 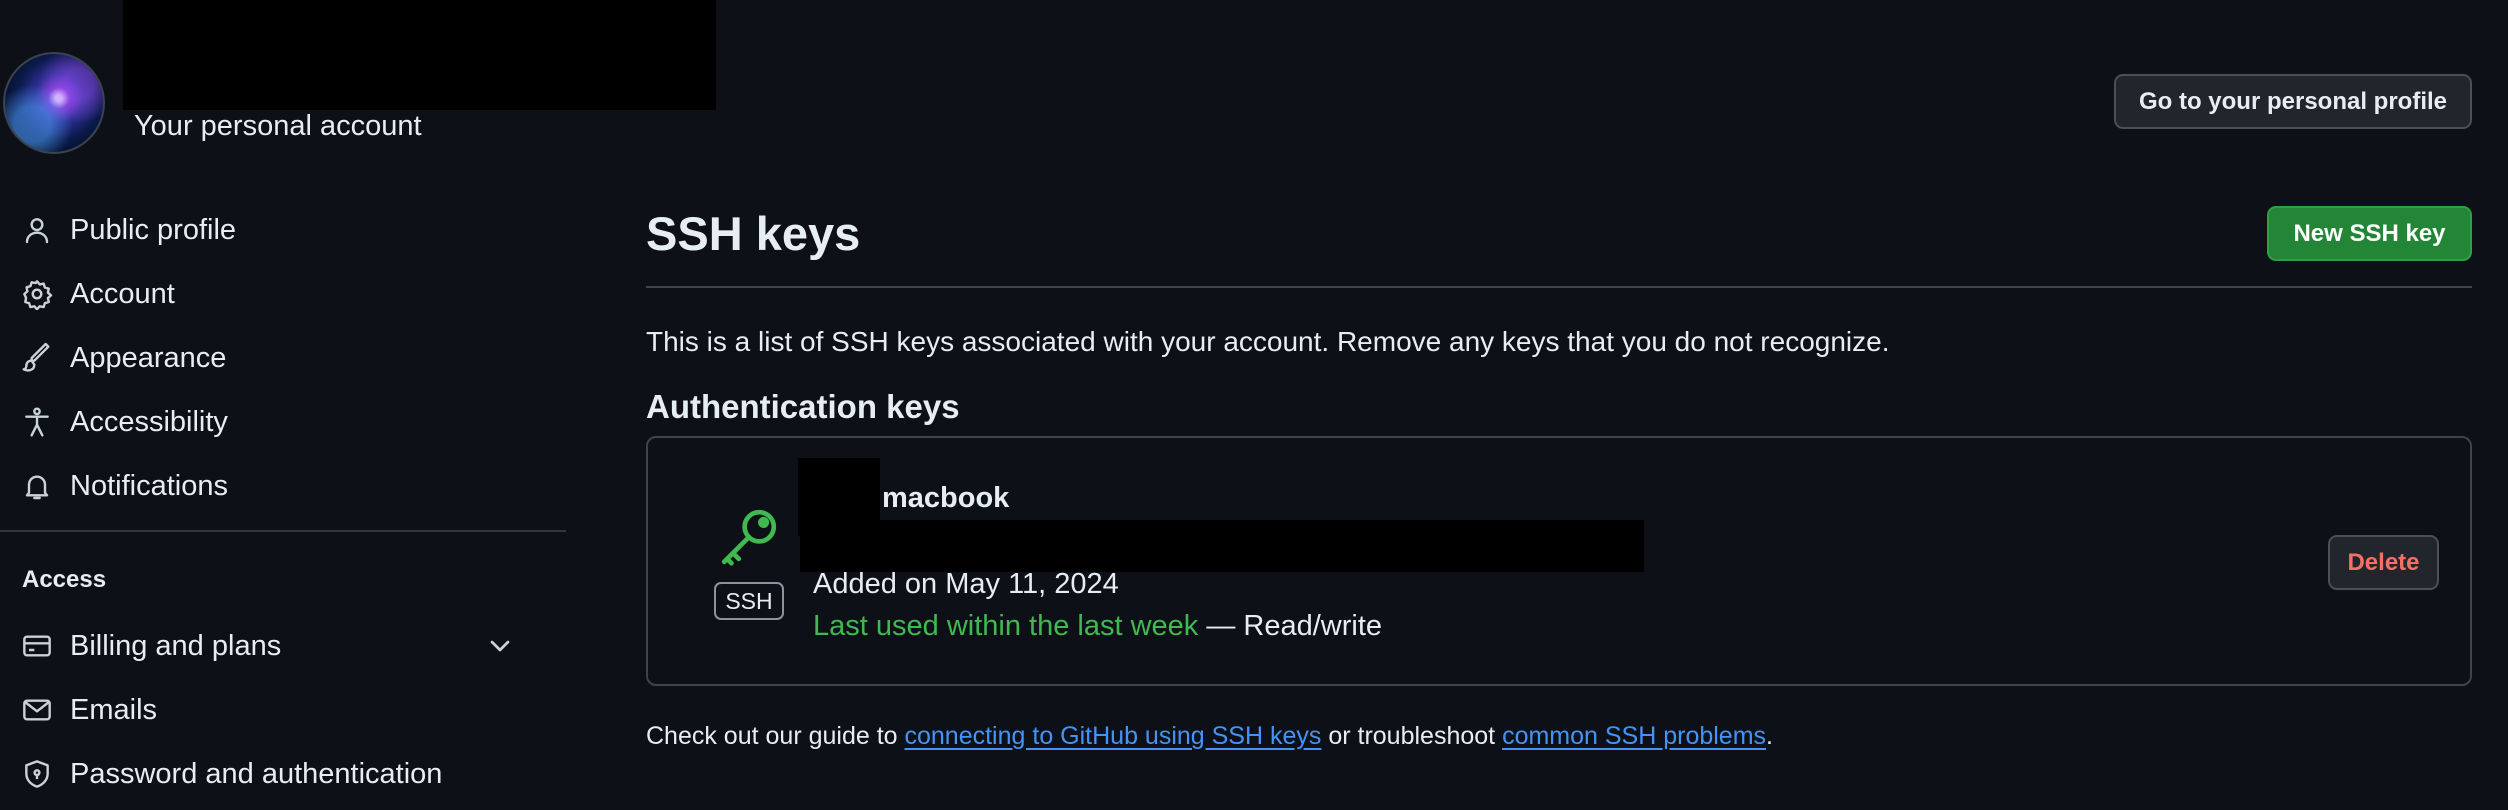 What do you see at coordinates (280, 358) in the screenshot?
I see `sidebar-item-appearance: Appearance` at bounding box center [280, 358].